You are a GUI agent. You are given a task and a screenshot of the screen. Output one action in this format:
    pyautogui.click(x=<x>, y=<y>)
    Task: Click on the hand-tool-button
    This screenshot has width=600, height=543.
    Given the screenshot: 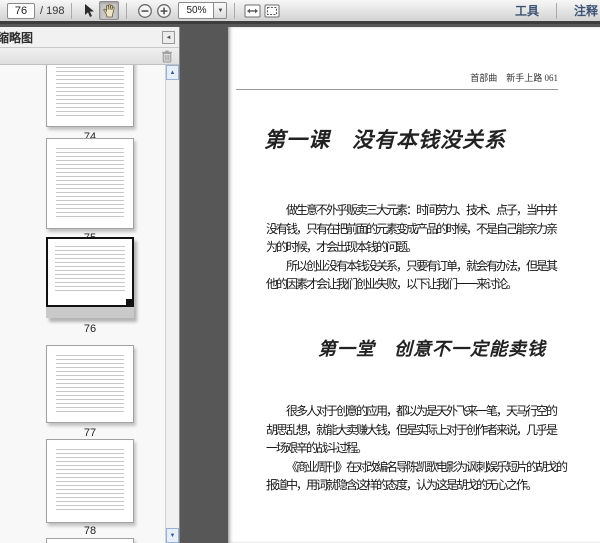 What is the action you would take?
    pyautogui.click(x=109, y=10)
    